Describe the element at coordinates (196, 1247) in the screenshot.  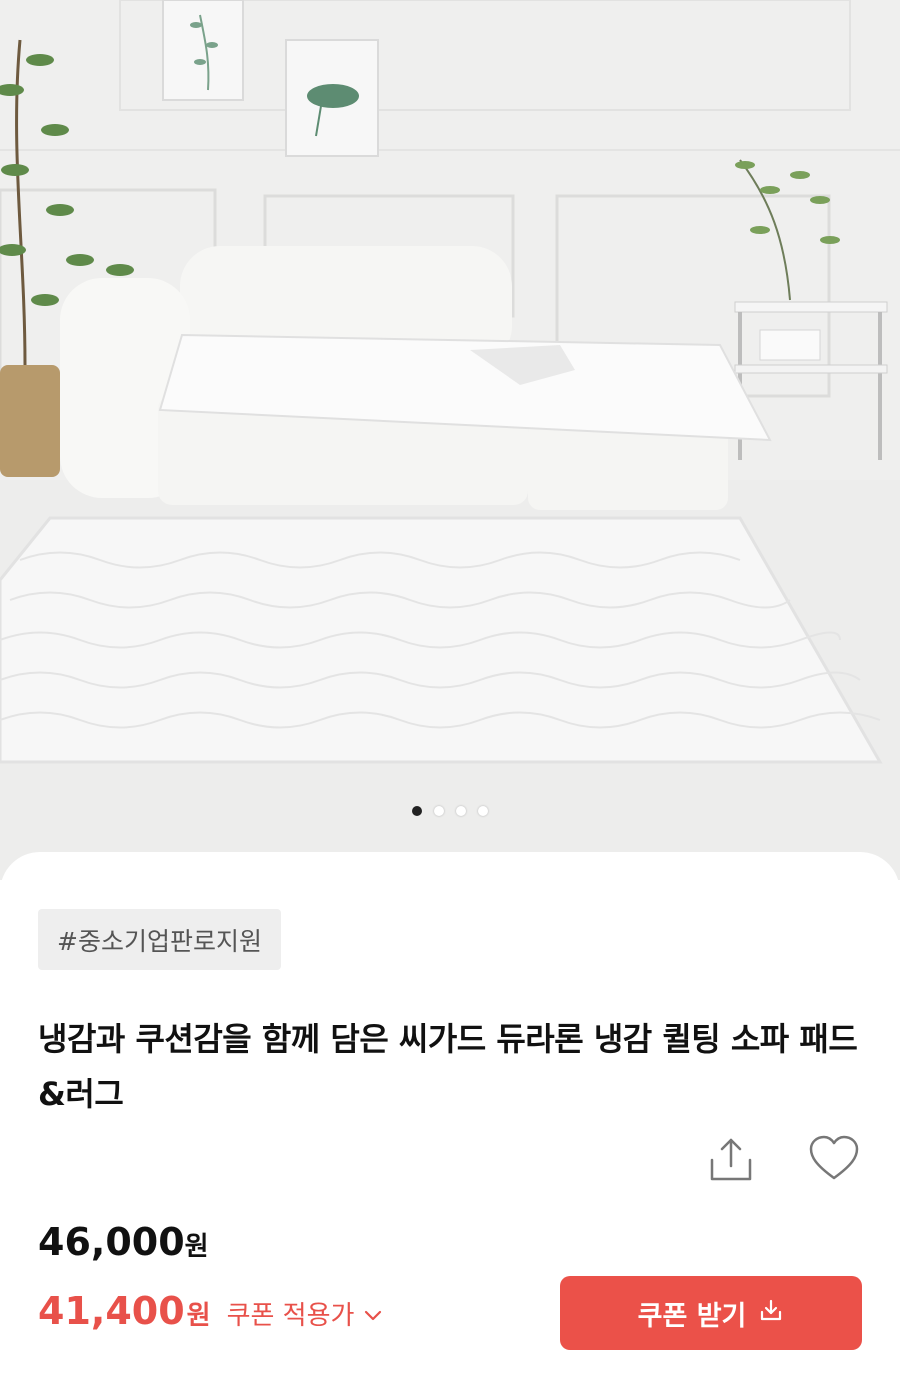
I see `original-price-unit: 원` at that location.